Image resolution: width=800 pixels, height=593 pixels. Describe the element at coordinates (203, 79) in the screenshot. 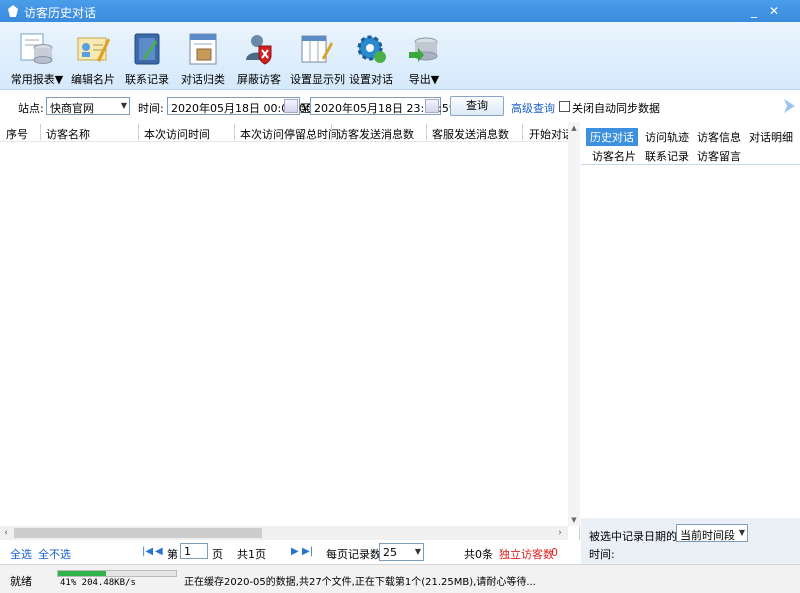

I see `toolbar-label: 对话归类` at that location.